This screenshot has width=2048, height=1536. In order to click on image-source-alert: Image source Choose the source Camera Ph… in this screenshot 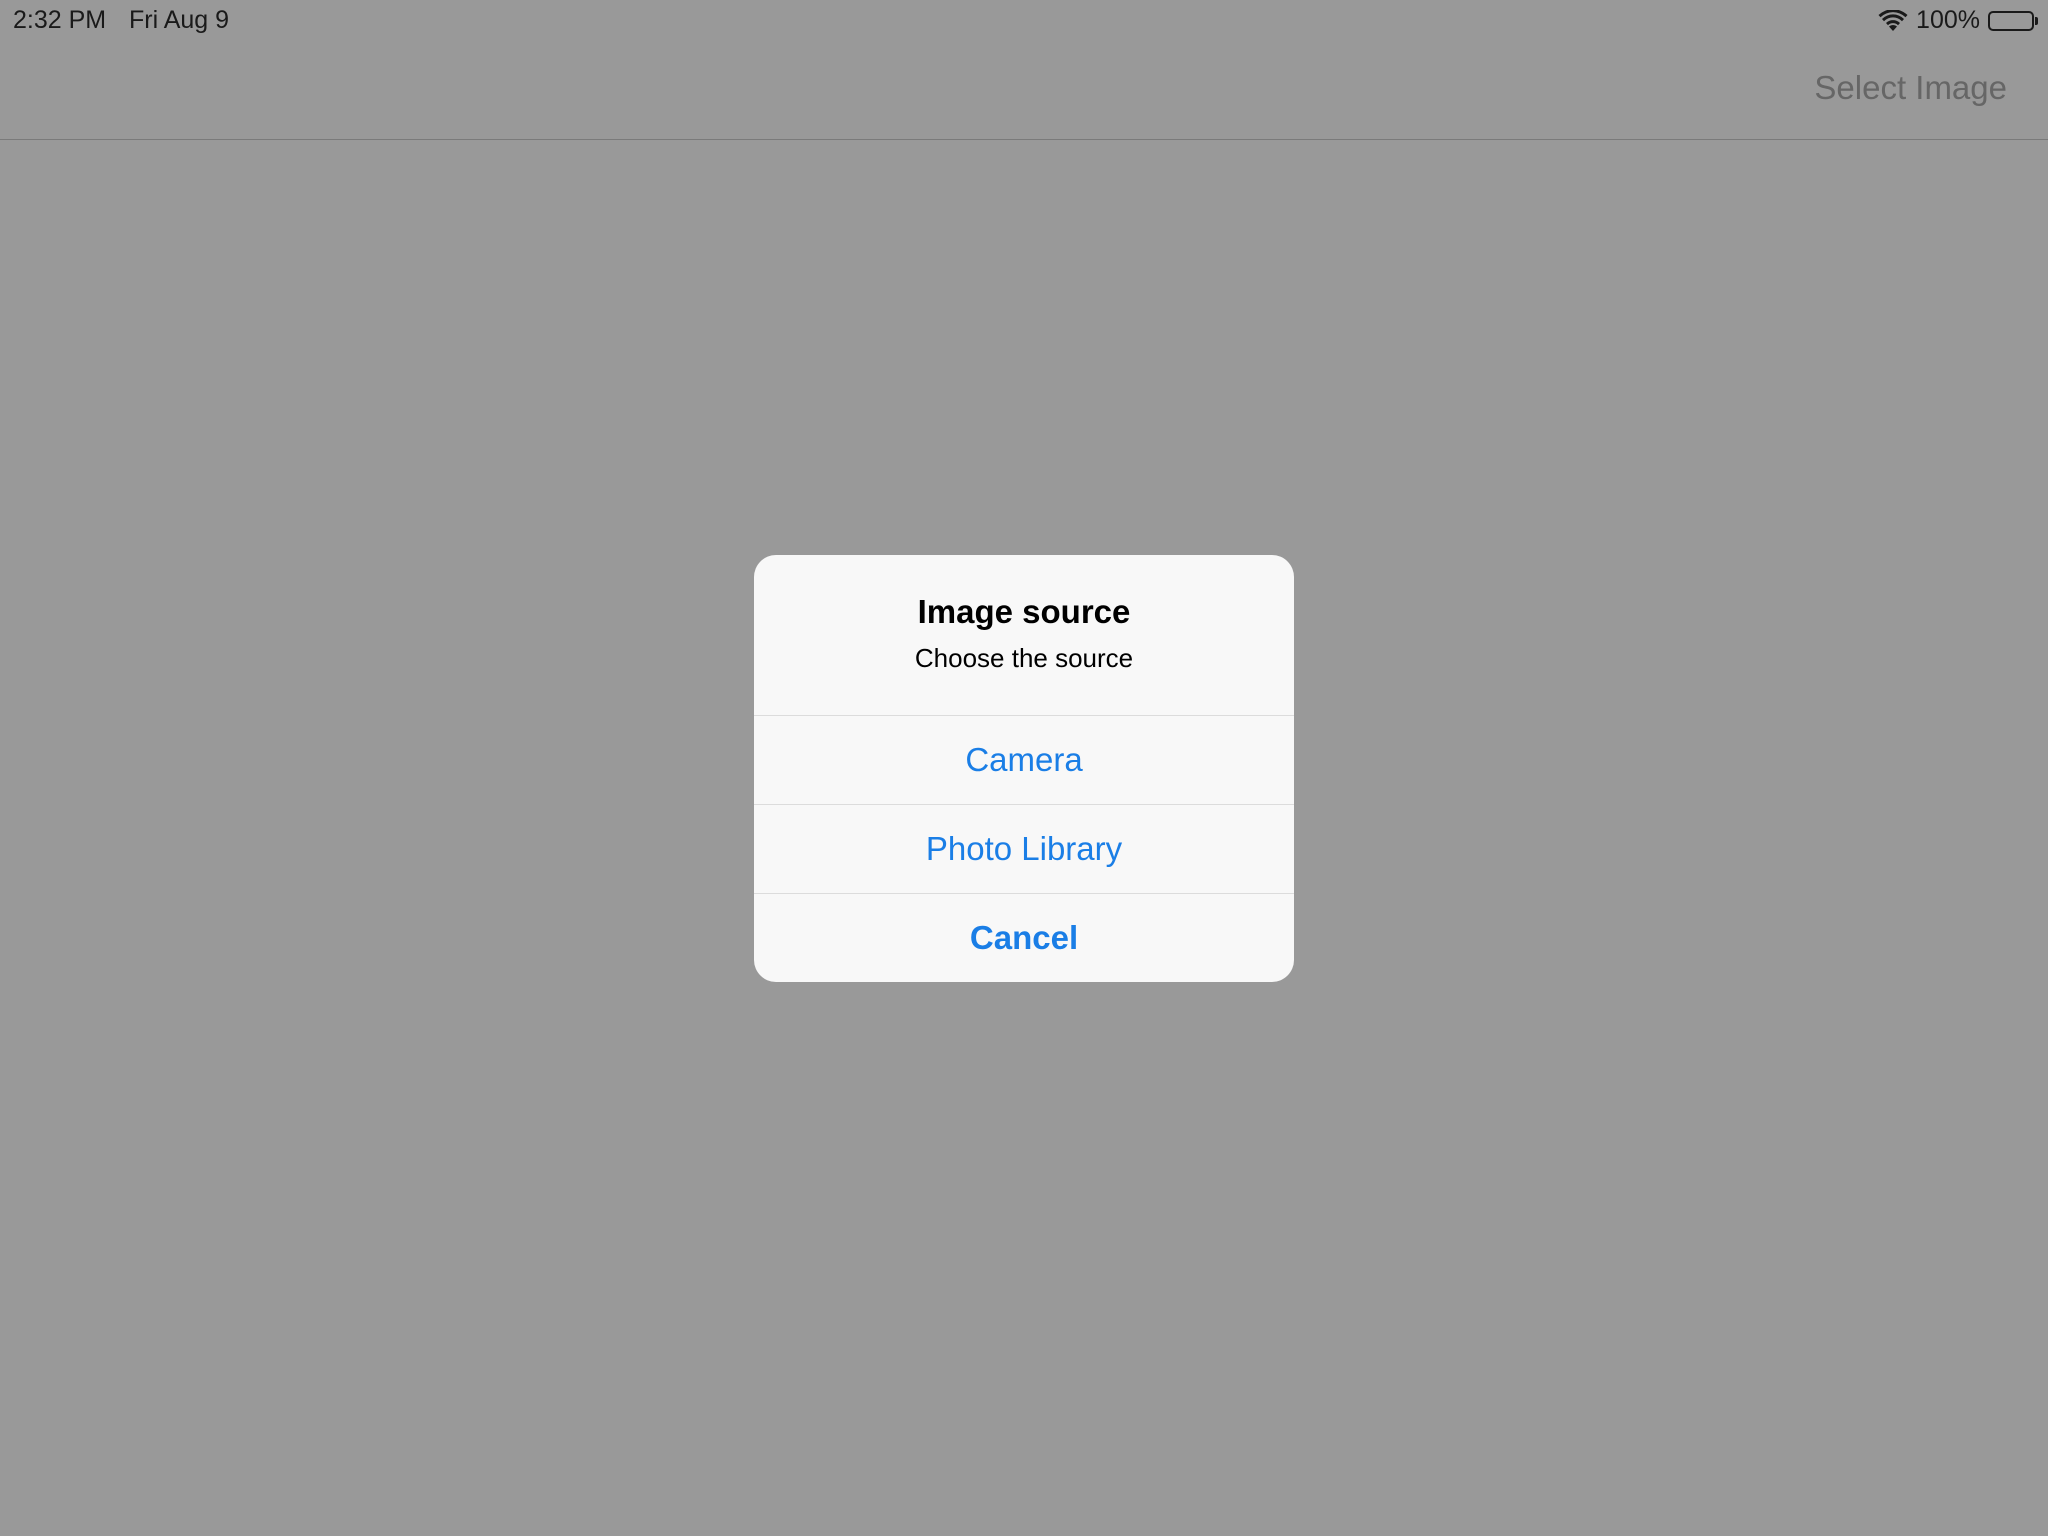, I will do `click(1024, 768)`.